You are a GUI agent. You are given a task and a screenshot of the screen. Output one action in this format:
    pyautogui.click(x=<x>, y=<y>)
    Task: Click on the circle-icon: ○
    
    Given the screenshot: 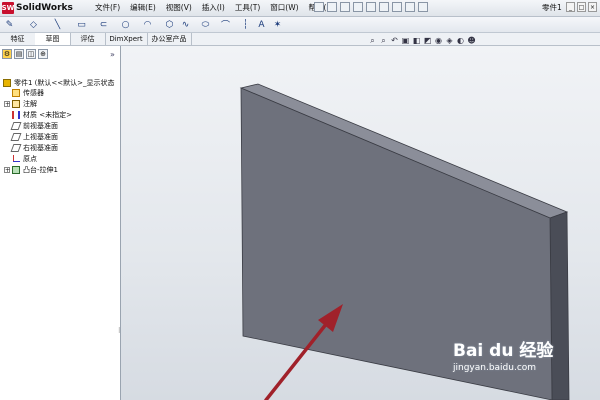 What is the action you would take?
    pyautogui.click(x=125, y=24)
    